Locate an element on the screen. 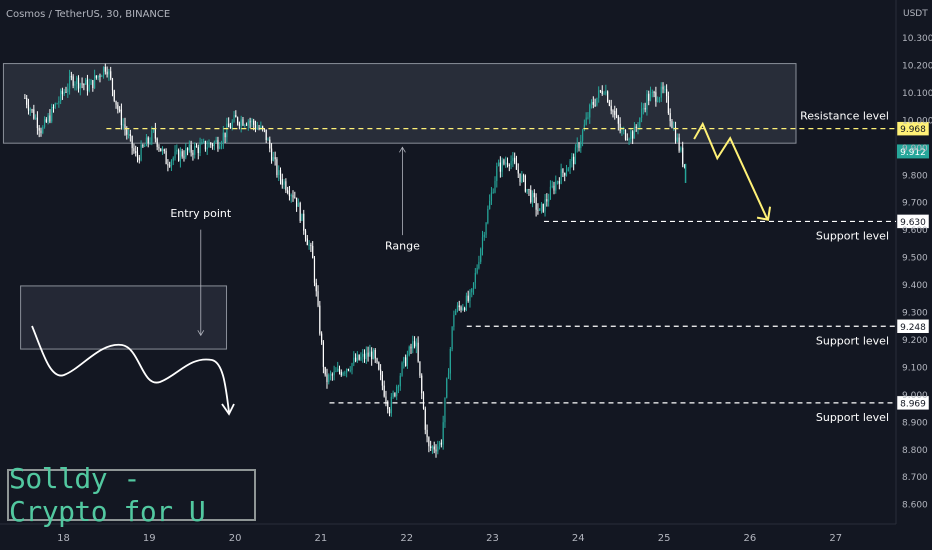 The height and width of the screenshot is (550, 932). x-tick-label: 22 is located at coordinates (406, 538).